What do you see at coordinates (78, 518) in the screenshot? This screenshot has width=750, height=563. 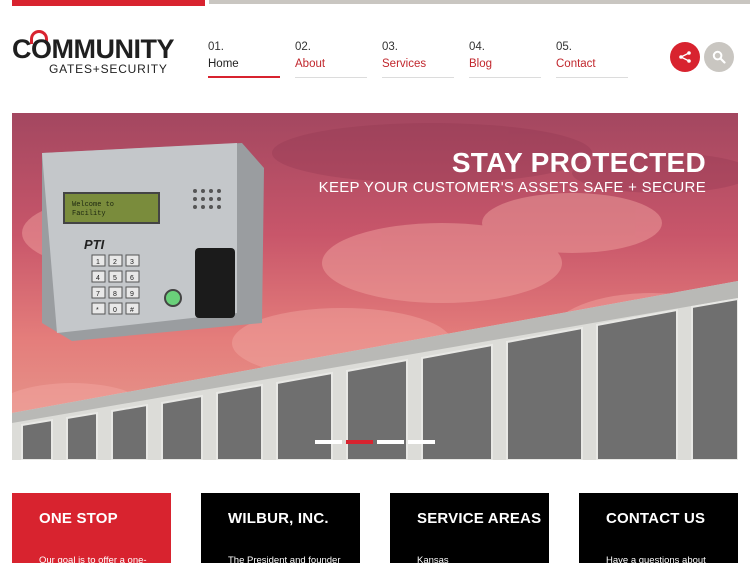 I see `card-title: ONE STOP` at bounding box center [78, 518].